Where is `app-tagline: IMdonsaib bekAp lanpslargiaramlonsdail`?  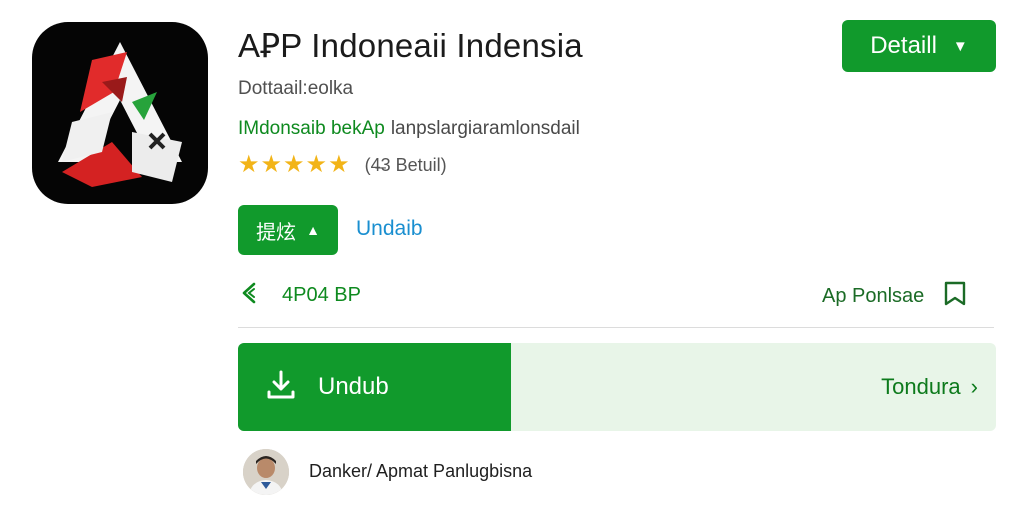
app-tagline: IMdonsaib bekAp lanpslargiaramlonsdail is located at coordinates (409, 129).